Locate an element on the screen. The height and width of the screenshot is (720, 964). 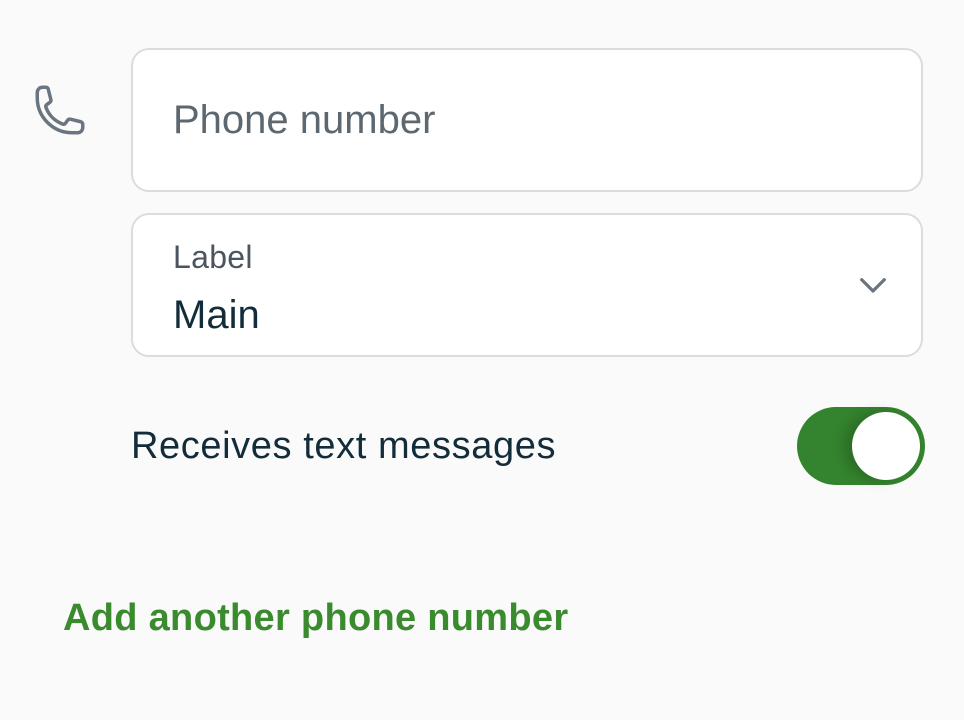
label-select-caption: Label is located at coordinates (213, 257).